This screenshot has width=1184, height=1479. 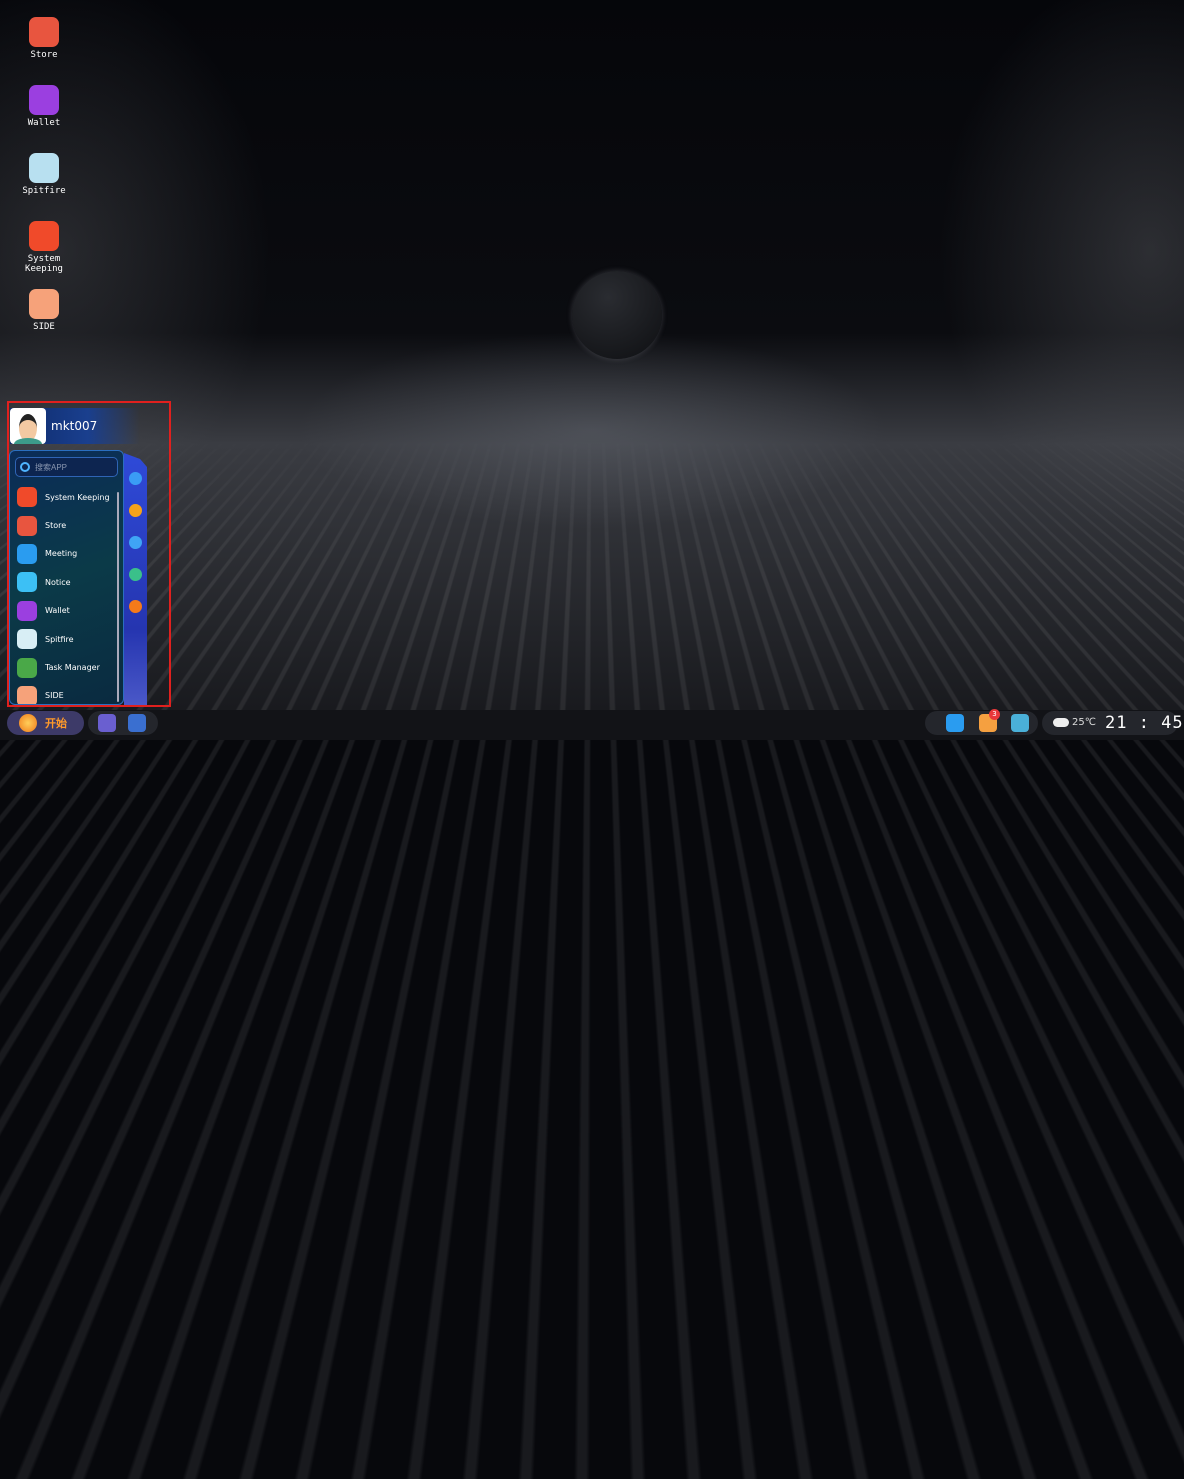 I want to click on desktop-icon: Store, so click(x=44, y=38).